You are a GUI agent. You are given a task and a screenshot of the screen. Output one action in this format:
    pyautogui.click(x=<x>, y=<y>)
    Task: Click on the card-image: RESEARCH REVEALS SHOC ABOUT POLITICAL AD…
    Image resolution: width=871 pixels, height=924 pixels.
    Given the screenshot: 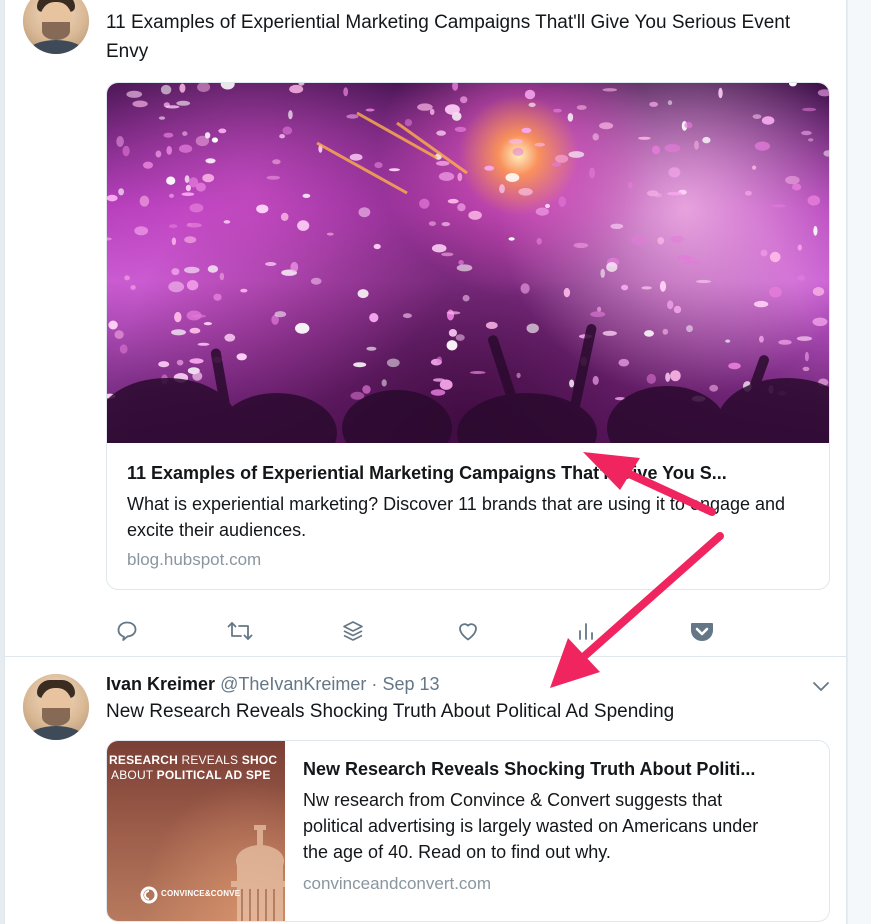 What is the action you would take?
    pyautogui.click(x=196, y=831)
    